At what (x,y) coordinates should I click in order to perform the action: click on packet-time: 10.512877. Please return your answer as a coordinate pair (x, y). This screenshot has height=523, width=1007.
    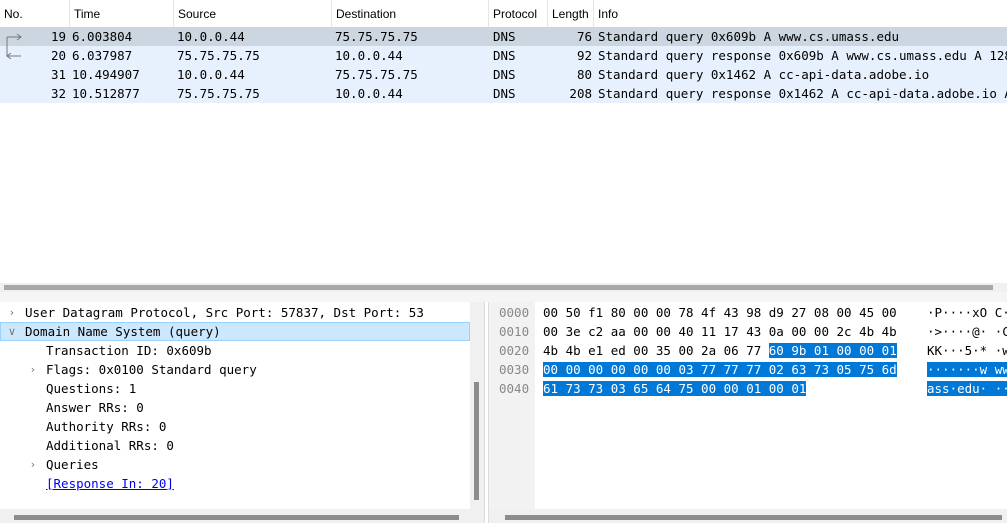
    Looking at the image, I should click on (106, 93).